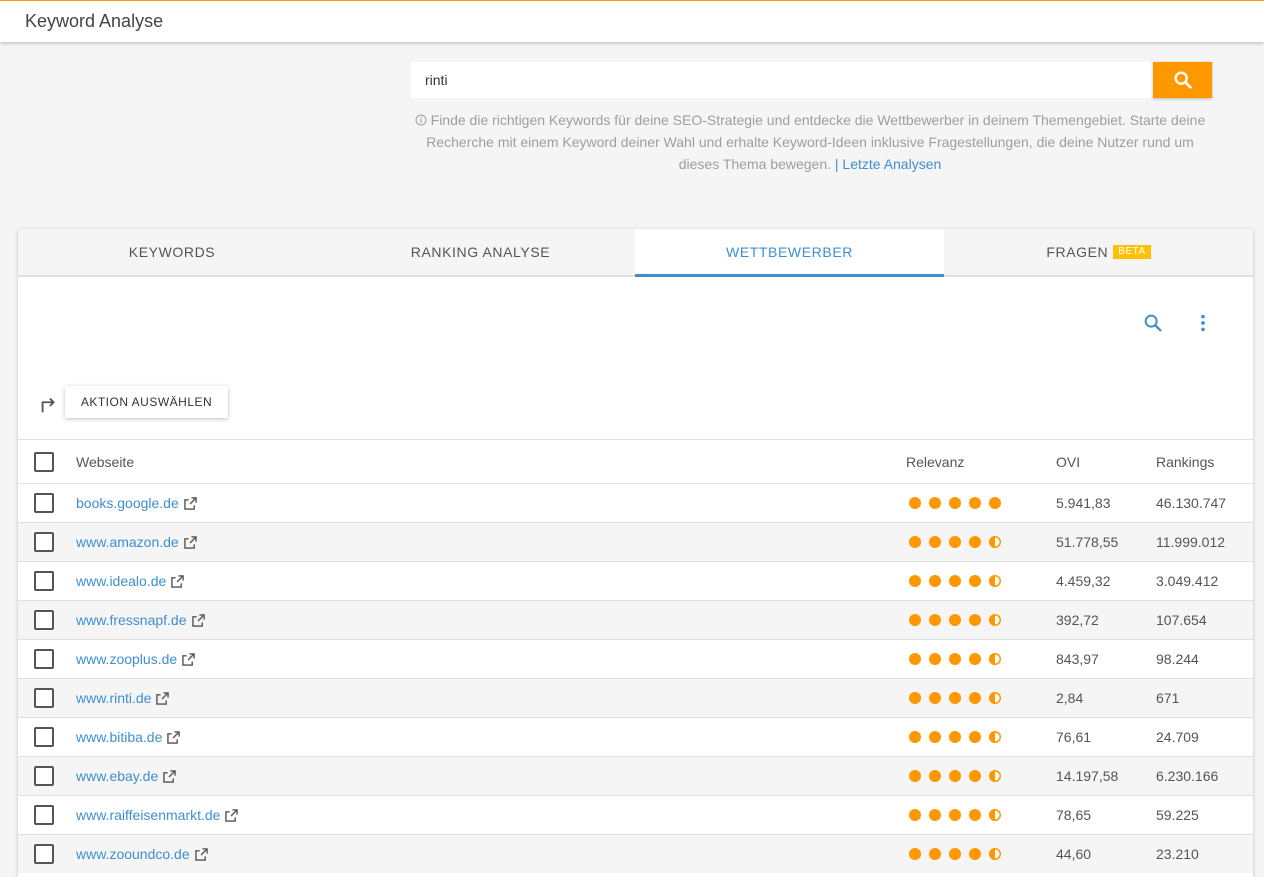 This screenshot has width=1264, height=877. I want to click on site-cell: www.rinti.de, so click(123, 699).